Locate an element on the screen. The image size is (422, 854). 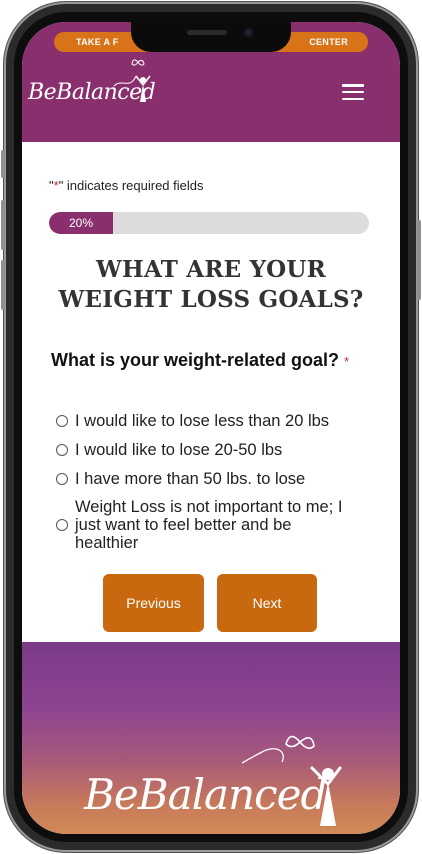
previous-button: Previous is located at coordinates (153, 603).